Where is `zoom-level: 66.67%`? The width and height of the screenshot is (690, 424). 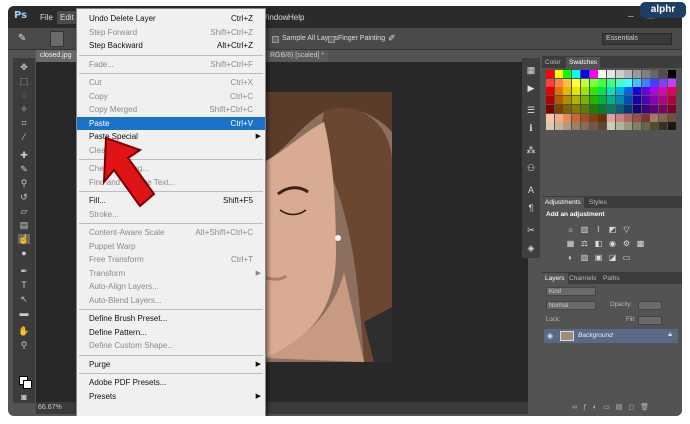
zoom-level: 66.67% is located at coordinates (50, 407).